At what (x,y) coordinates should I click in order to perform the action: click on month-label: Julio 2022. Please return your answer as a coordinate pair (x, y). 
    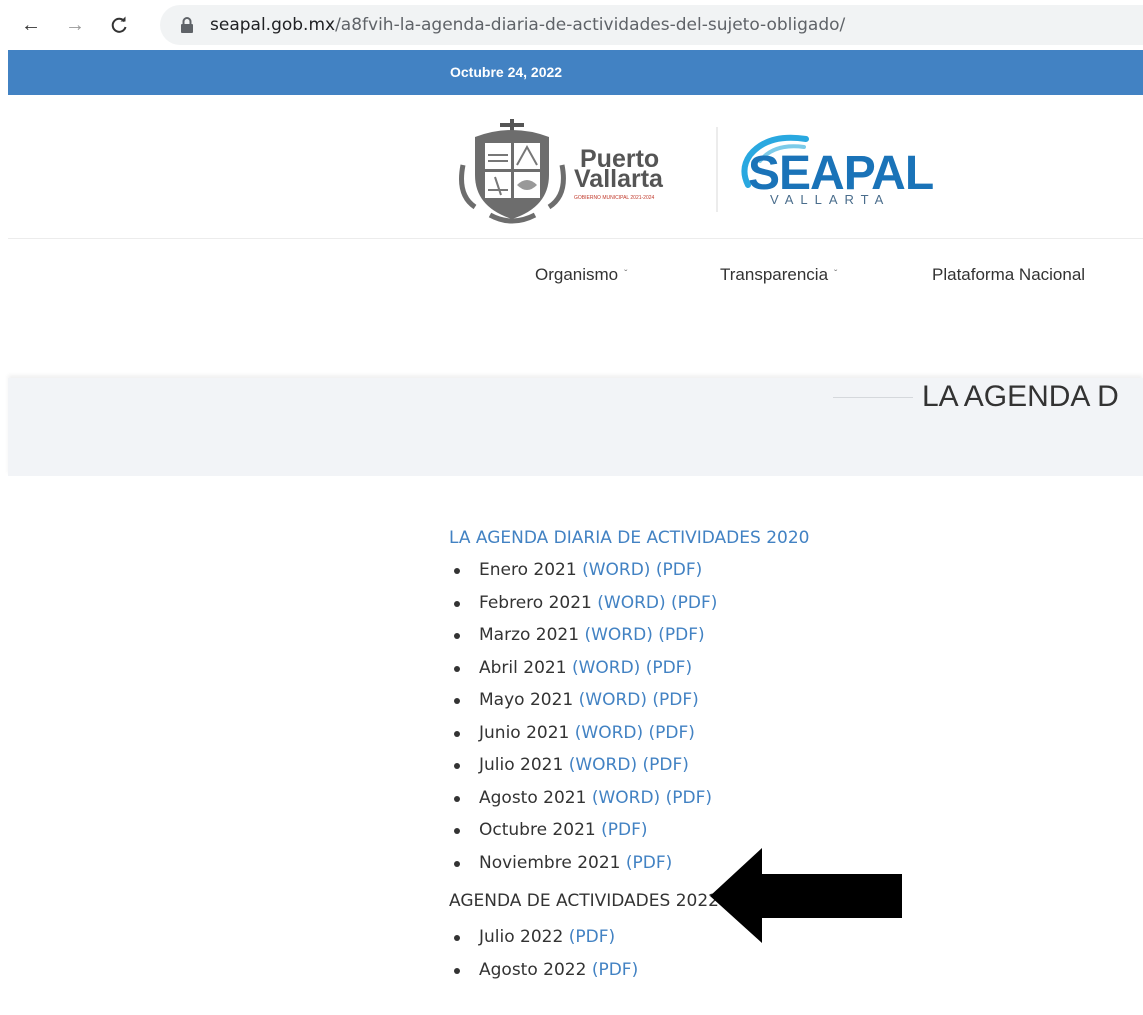
    Looking at the image, I should click on (521, 937).